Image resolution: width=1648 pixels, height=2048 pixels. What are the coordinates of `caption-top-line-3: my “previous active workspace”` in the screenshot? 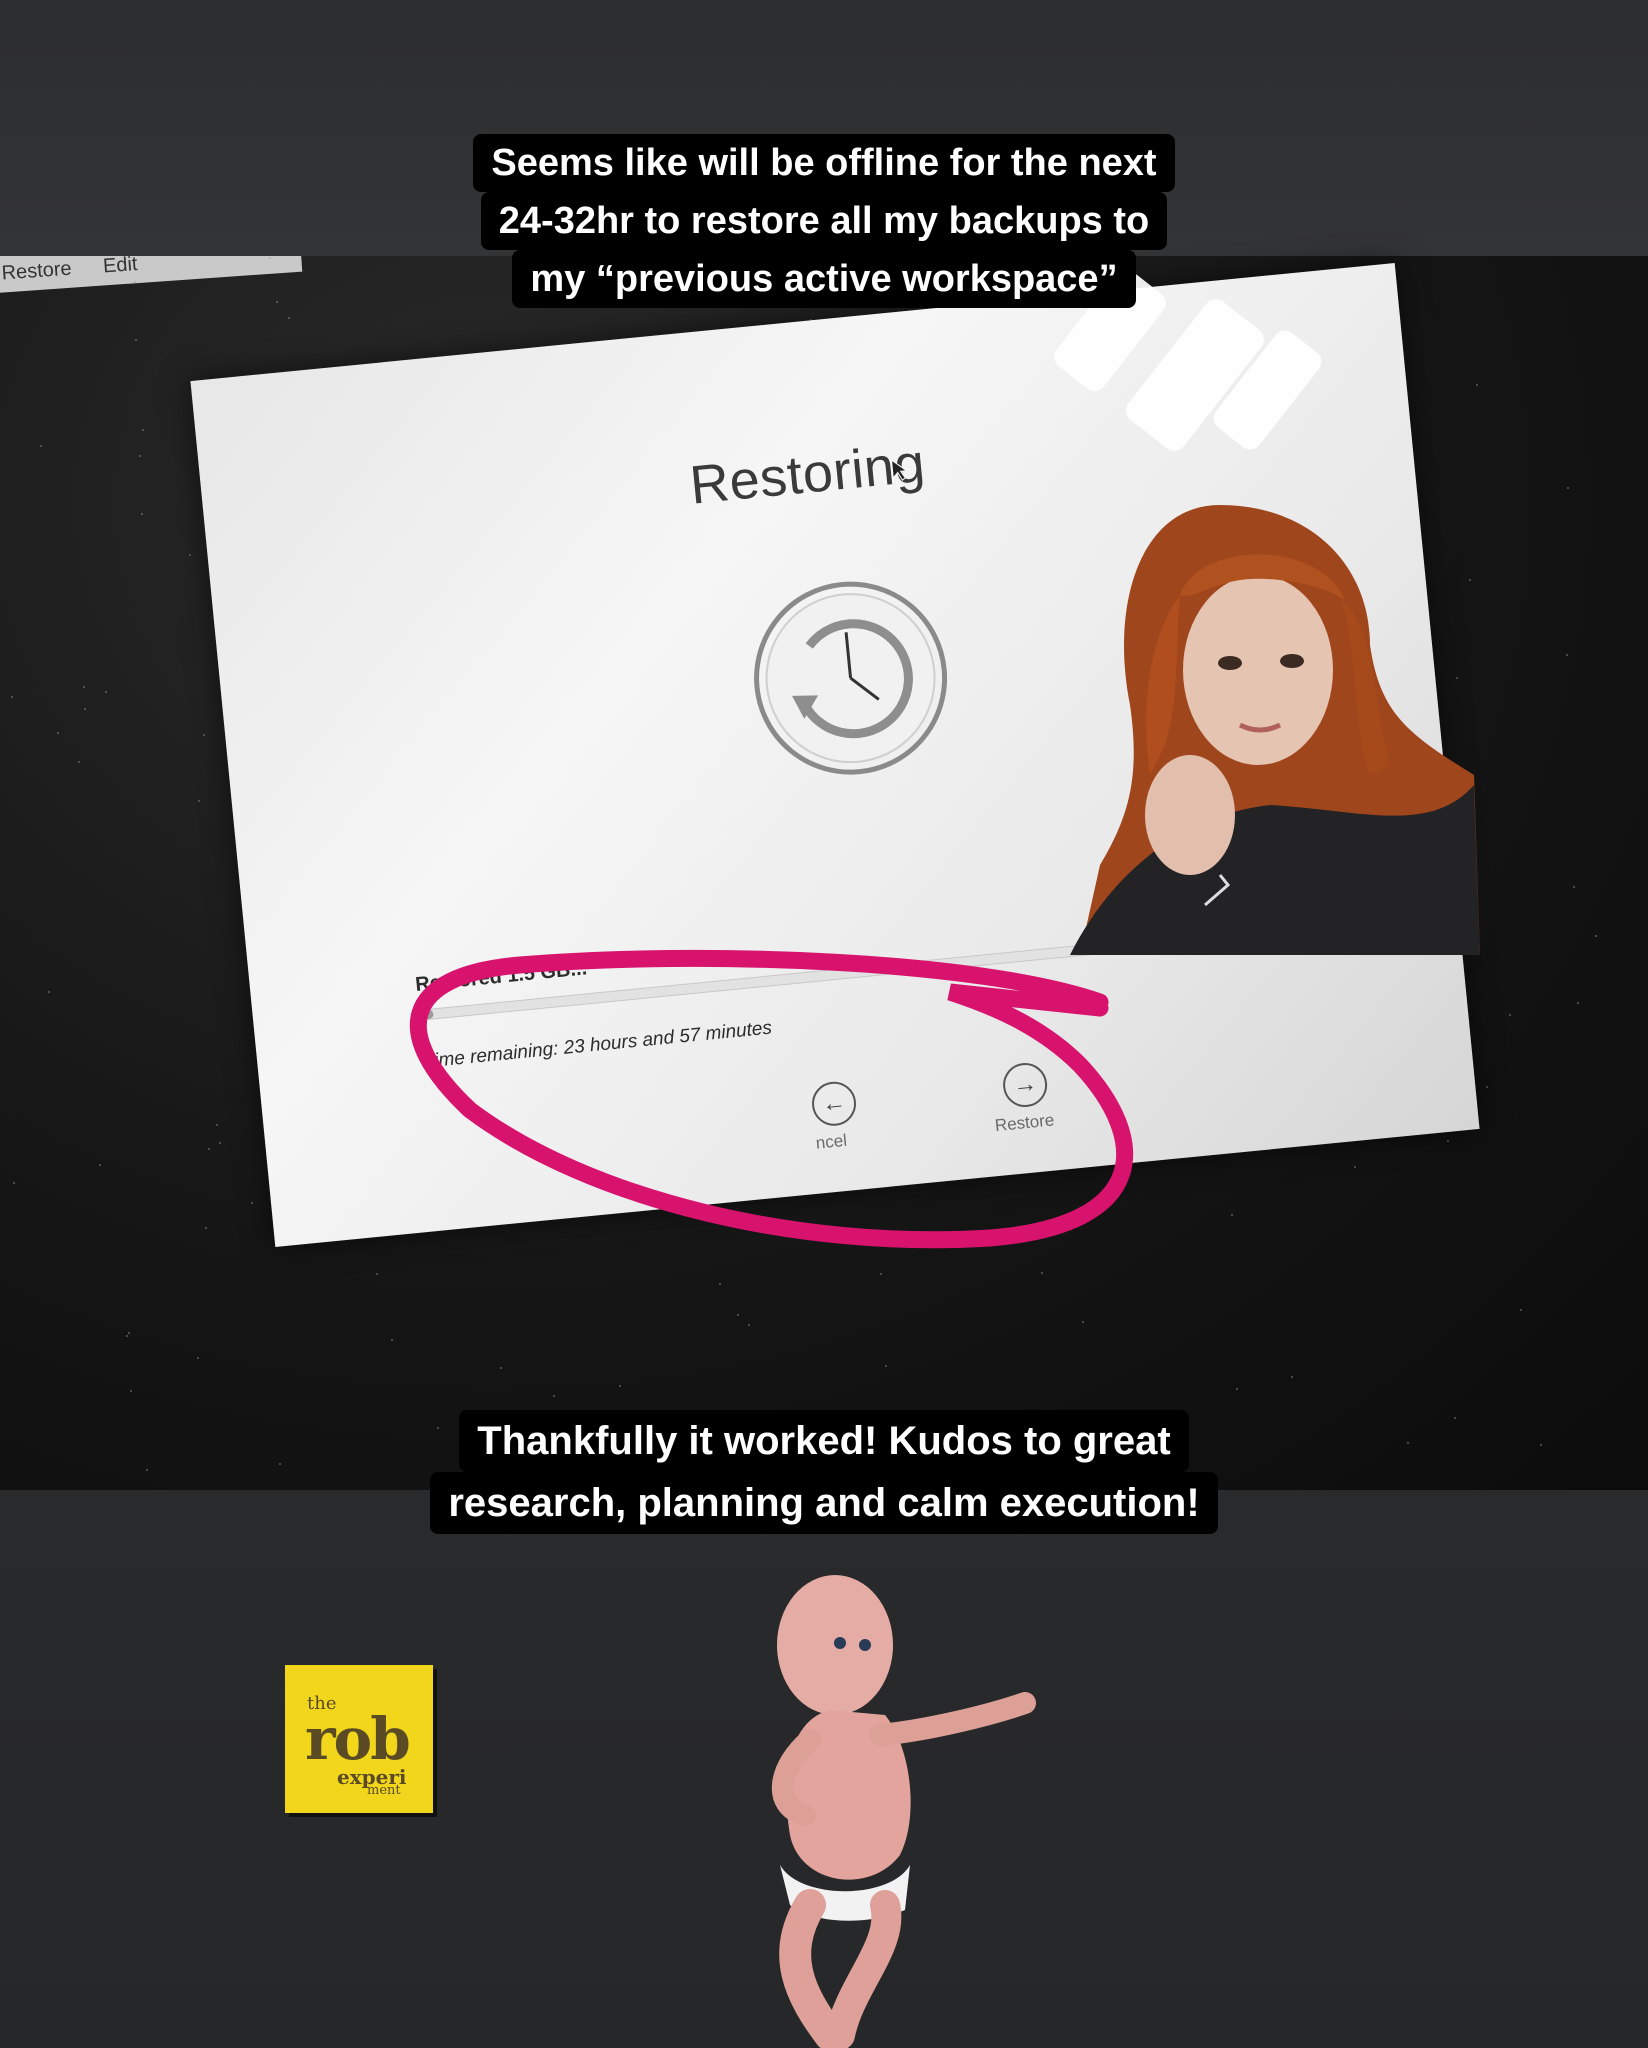 It's located at (824, 279).